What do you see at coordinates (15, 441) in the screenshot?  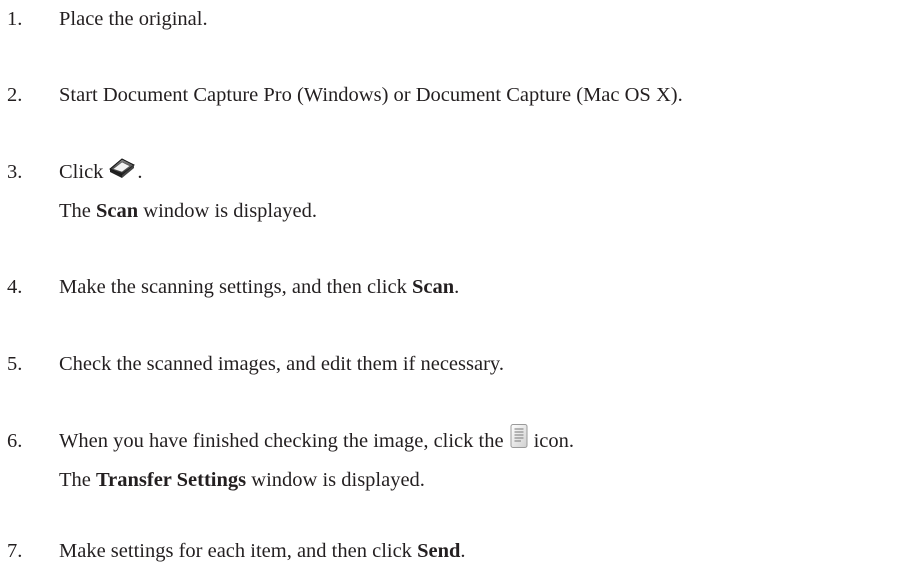 I see `step-number: 6.` at bounding box center [15, 441].